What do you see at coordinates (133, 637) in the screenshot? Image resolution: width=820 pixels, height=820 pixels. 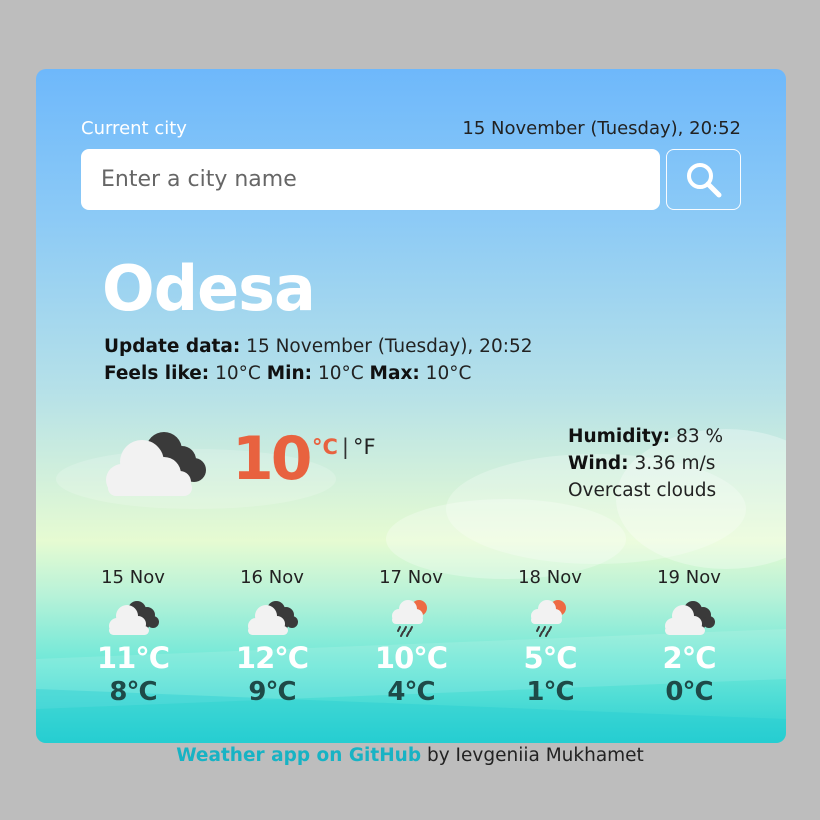 I see `forecast-day: 15 Nov 11°C 8°C` at bounding box center [133, 637].